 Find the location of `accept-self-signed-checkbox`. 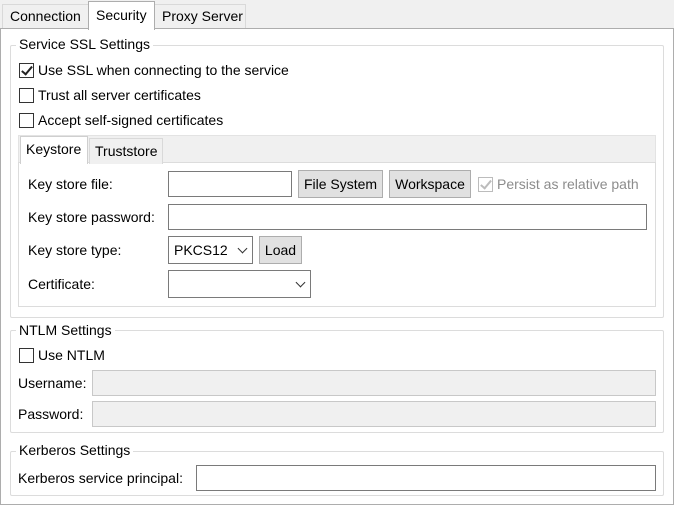

accept-self-signed-checkbox is located at coordinates (26, 120).